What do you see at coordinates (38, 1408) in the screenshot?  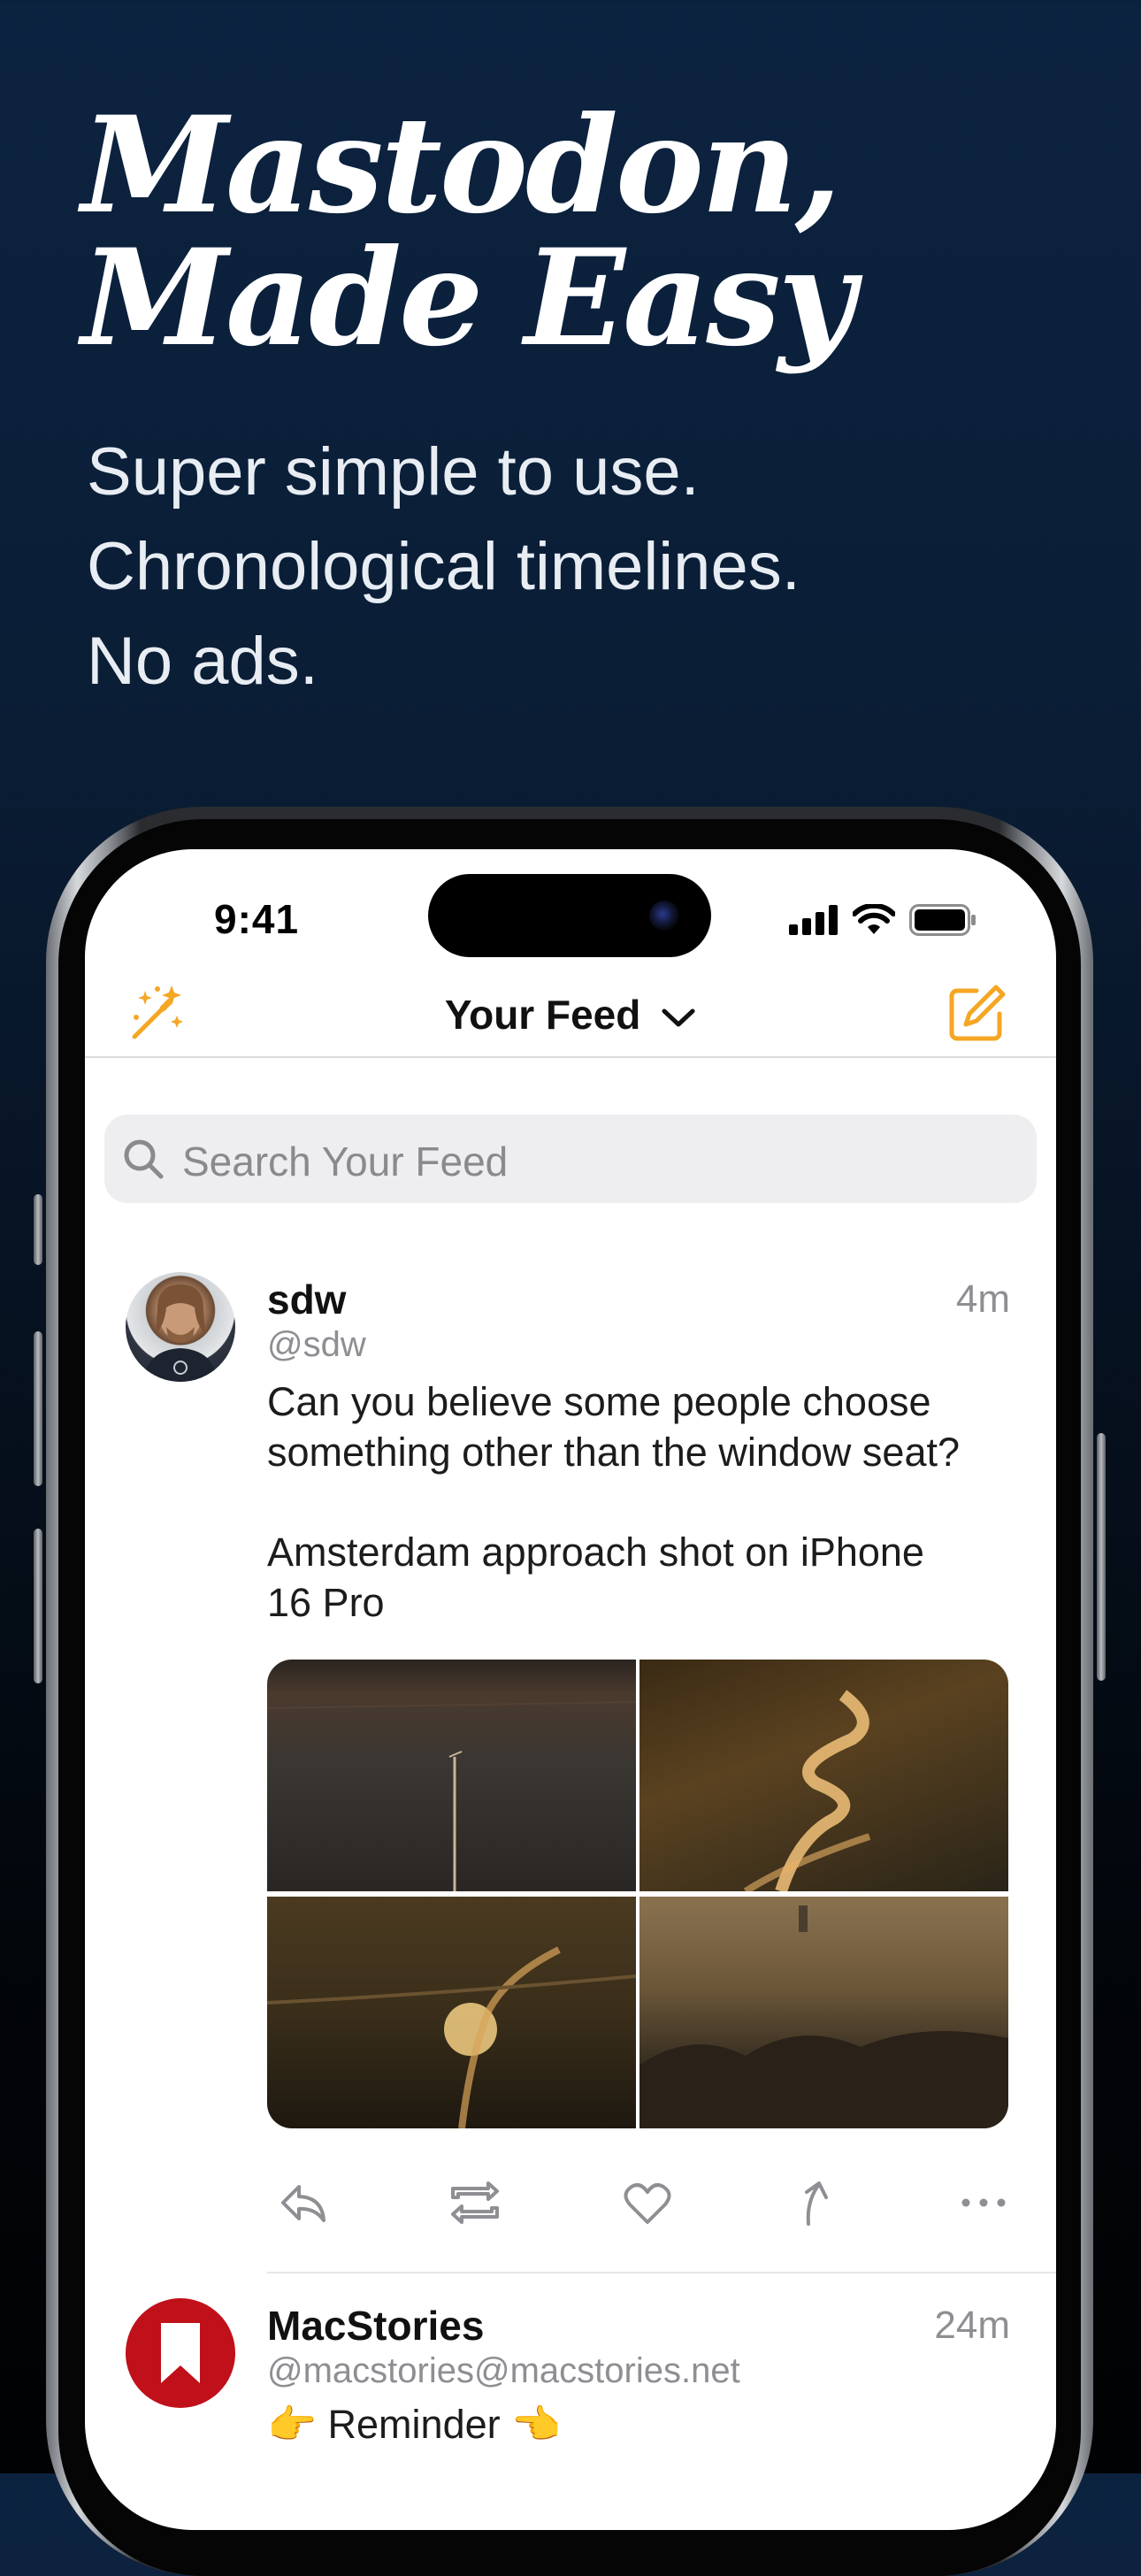 I see `volume-up-button` at bounding box center [38, 1408].